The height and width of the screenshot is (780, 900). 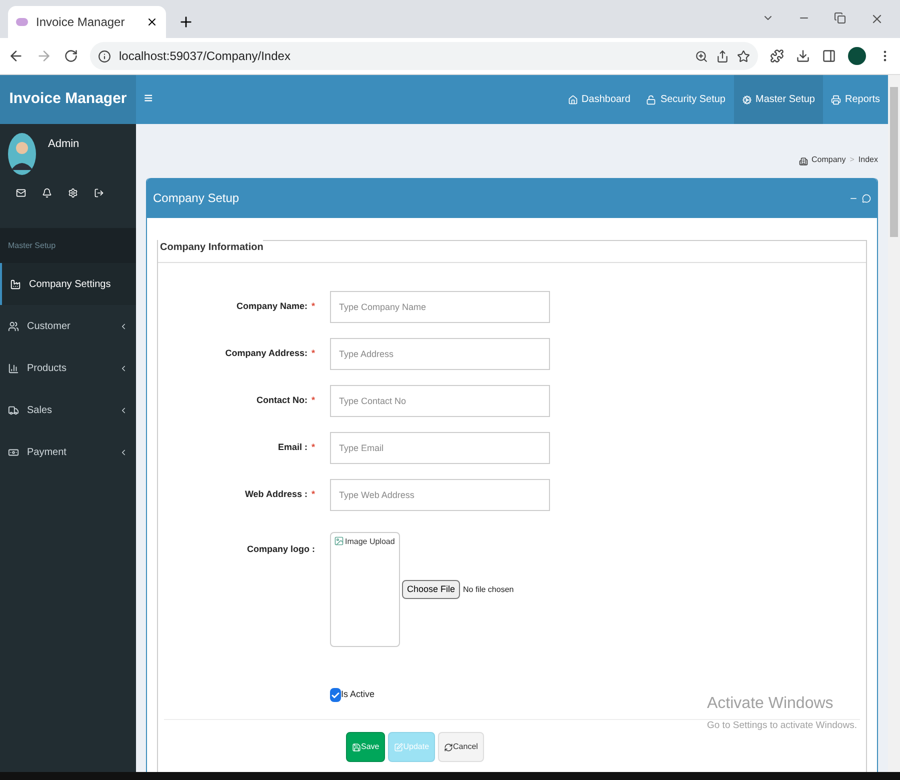 What do you see at coordinates (894, 423) in the screenshot?
I see `scrollbar` at bounding box center [894, 423].